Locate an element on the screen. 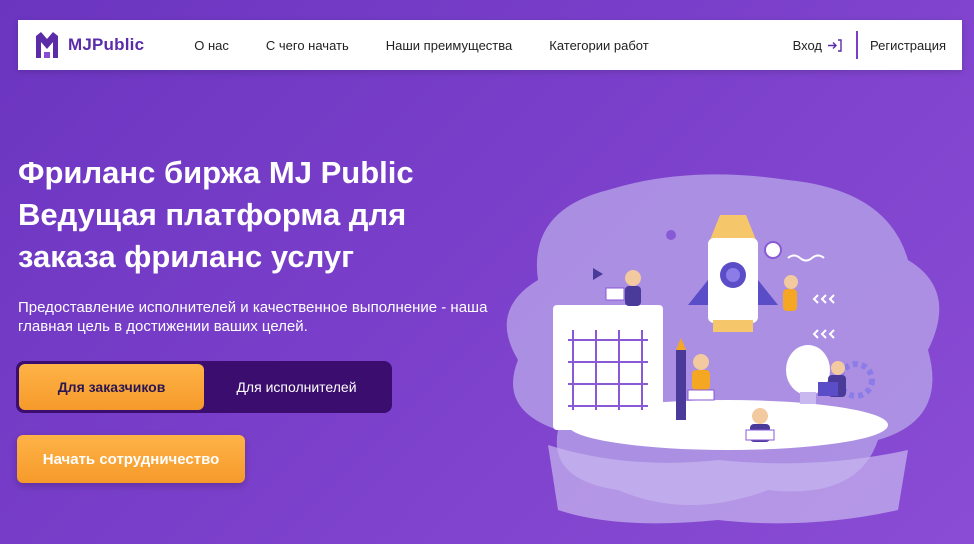 The height and width of the screenshot is (544, 974). logo-text: MJPublic is located at coordinates (106, 44).